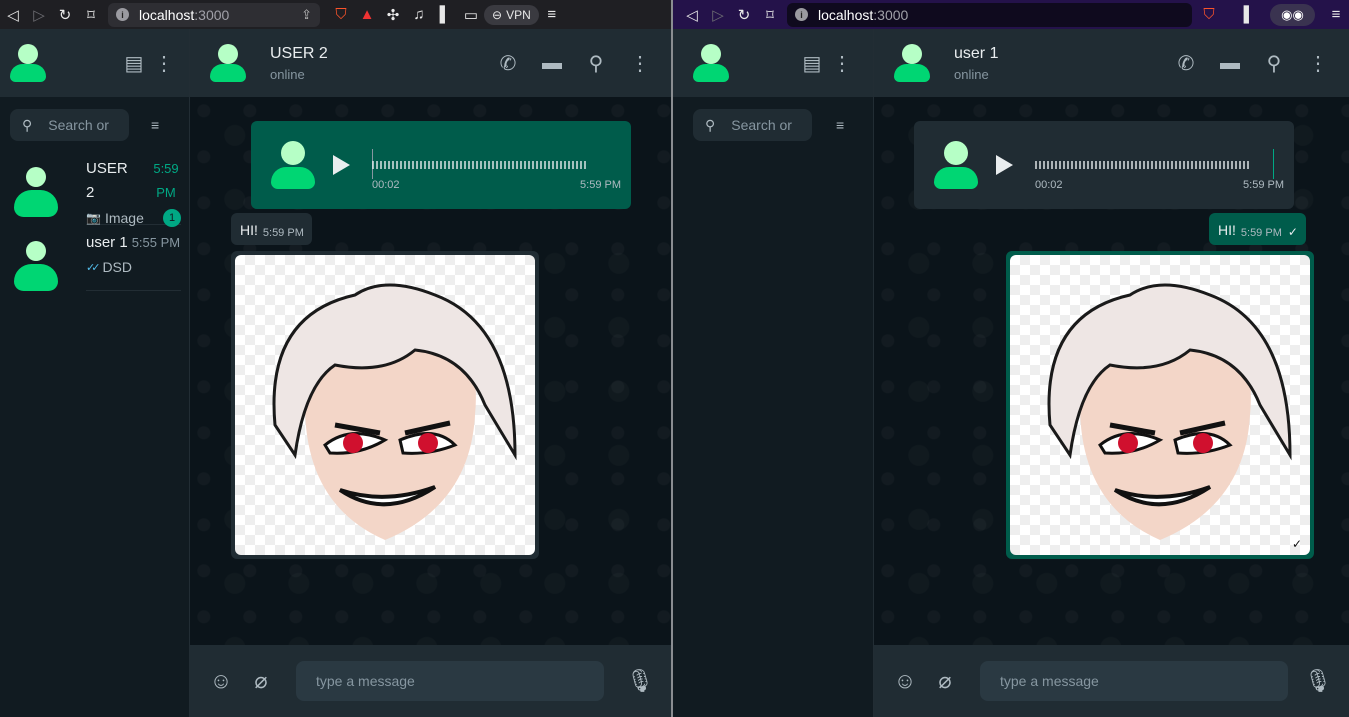 The image size is (1349, 717). I want to click on browser-toolbar: ◁ ▷ ↻ ⌑ i localhost:3000 ⛉ ▌ ◉◉ ≡, so click(1011, 14).